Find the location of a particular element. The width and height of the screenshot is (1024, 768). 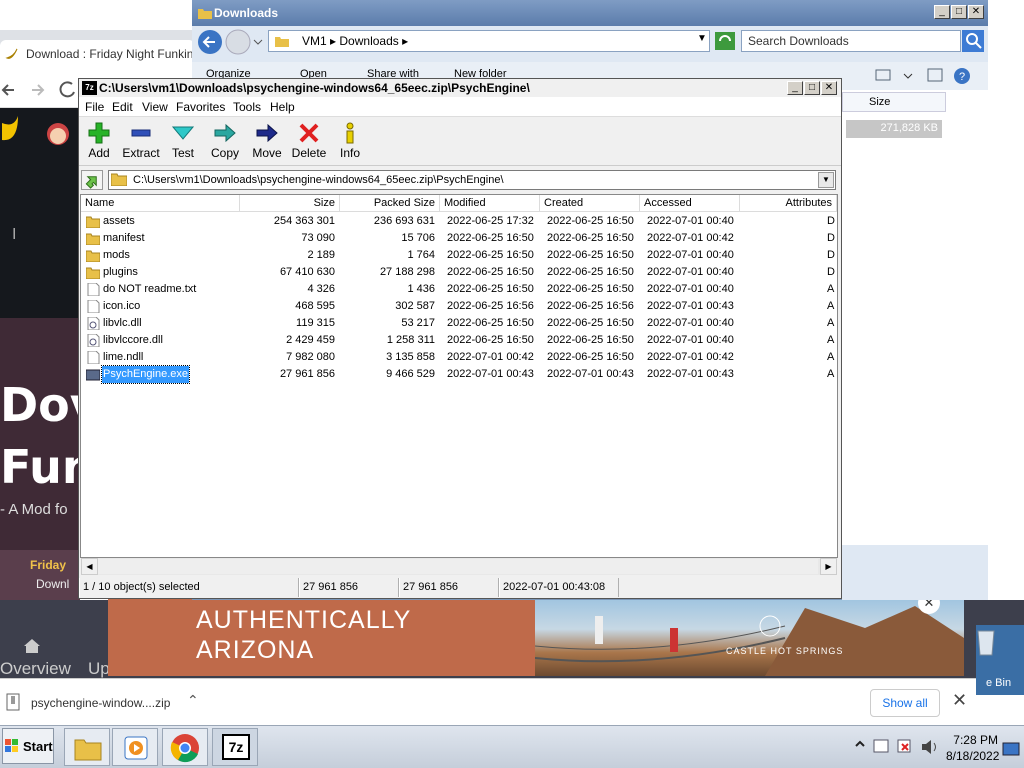

cell-modified: 2022-07-01 00:42 is located at coordinates (490, 357).